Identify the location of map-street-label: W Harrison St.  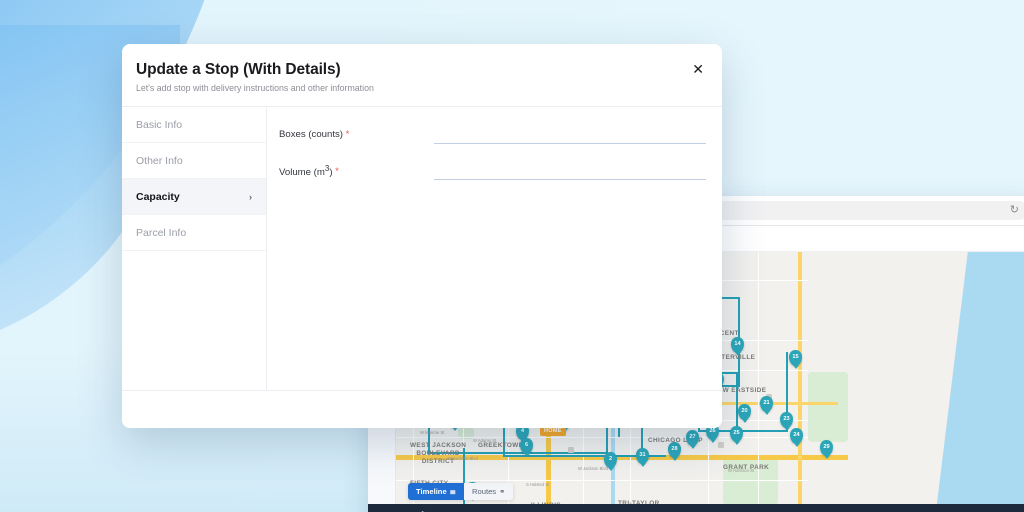
(741, 470).